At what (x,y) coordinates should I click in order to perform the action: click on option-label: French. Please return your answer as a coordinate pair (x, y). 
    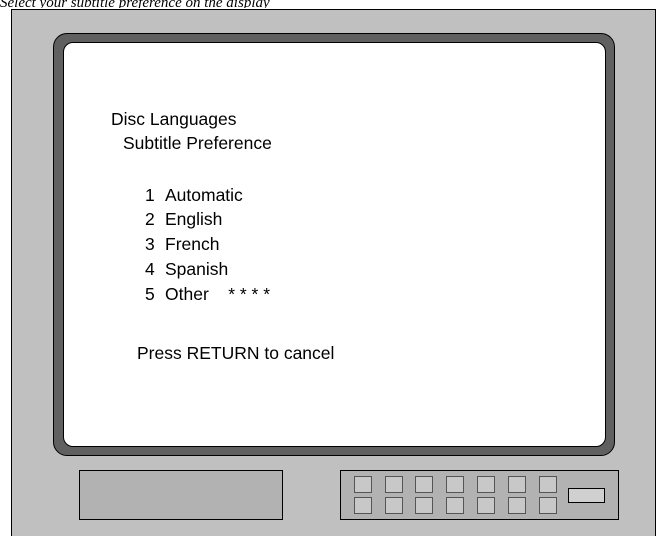
    Looking at the image, I should click on (192, 244).